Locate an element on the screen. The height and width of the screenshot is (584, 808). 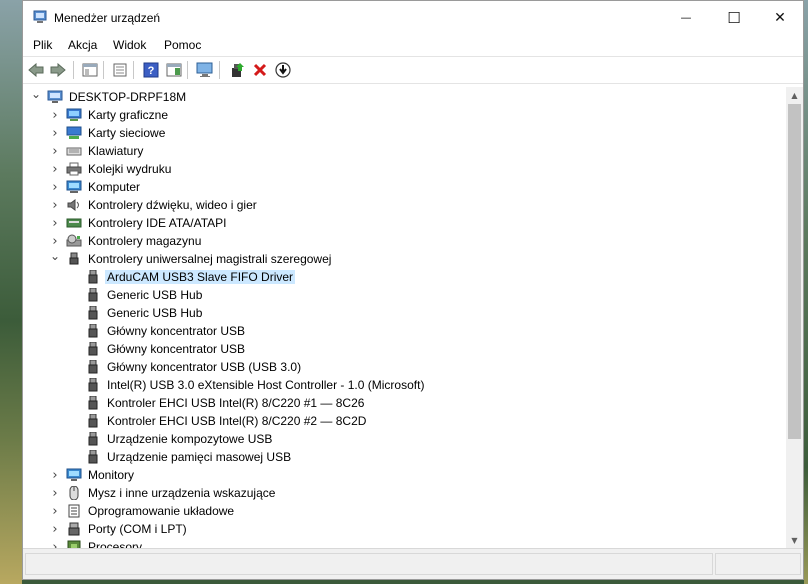
tree-usb-device: Urządzenie kompozytowe USB is located at coordinates (404, 439).